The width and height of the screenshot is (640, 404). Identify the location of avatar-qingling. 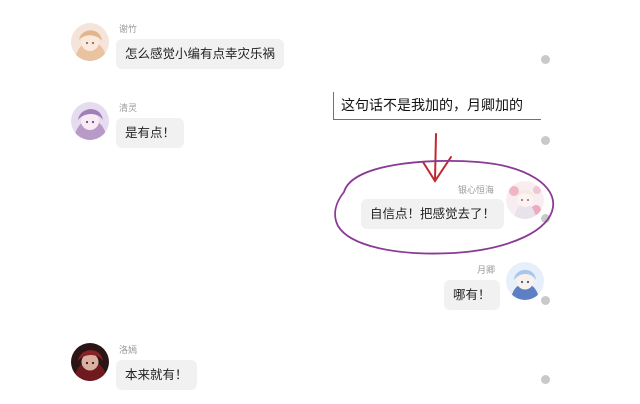
(90, 121).